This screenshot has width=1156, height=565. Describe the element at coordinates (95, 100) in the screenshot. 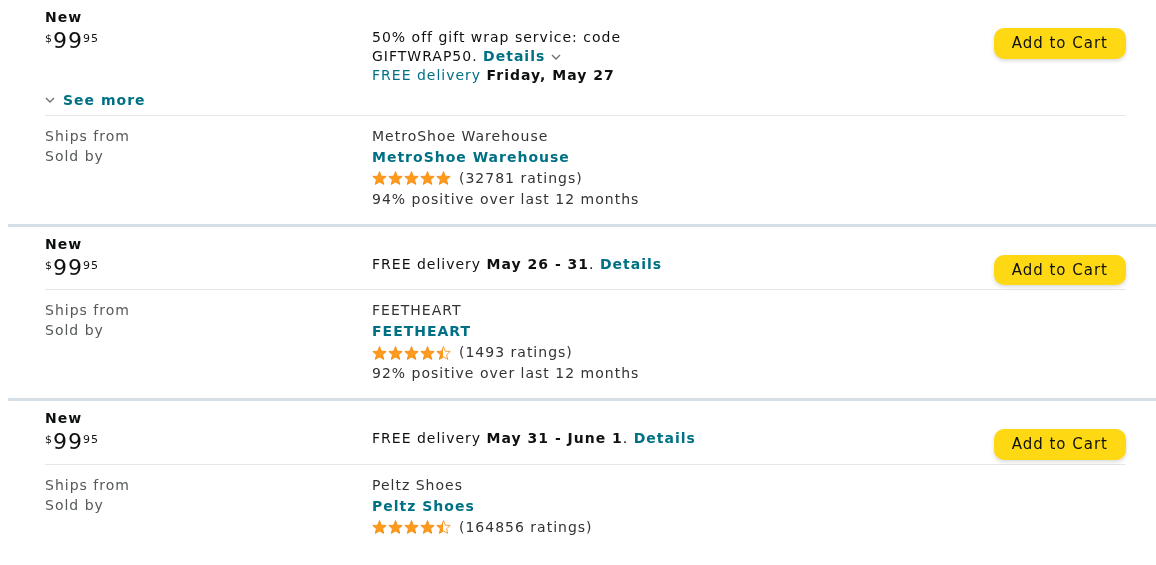

I see `see-more-link: See more` at that location.